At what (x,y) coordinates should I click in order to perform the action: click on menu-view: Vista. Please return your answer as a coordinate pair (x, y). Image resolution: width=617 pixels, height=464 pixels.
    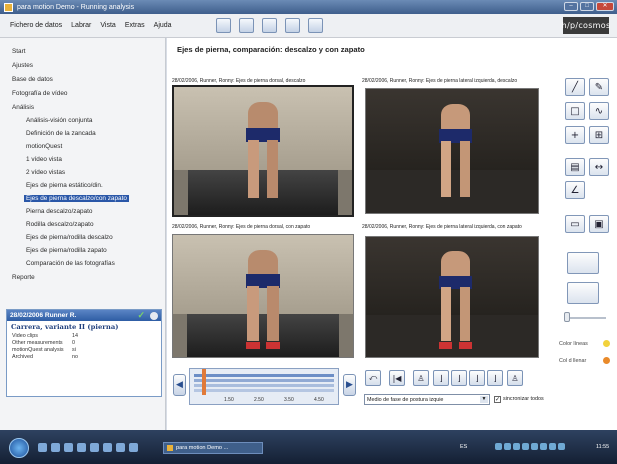
    Looking at the image, I should click on (107, 25).